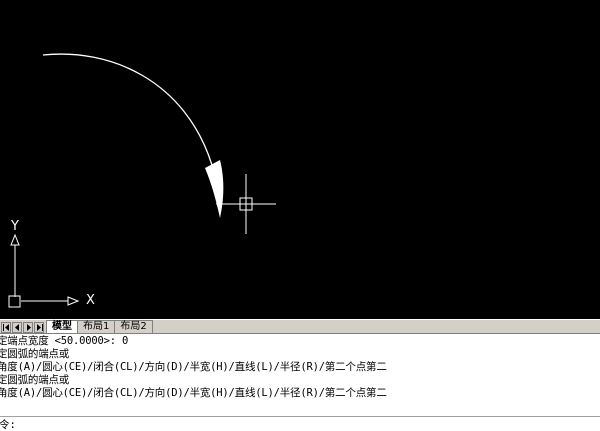  I want to click on command-prompt: 令:, so click(8, 425).